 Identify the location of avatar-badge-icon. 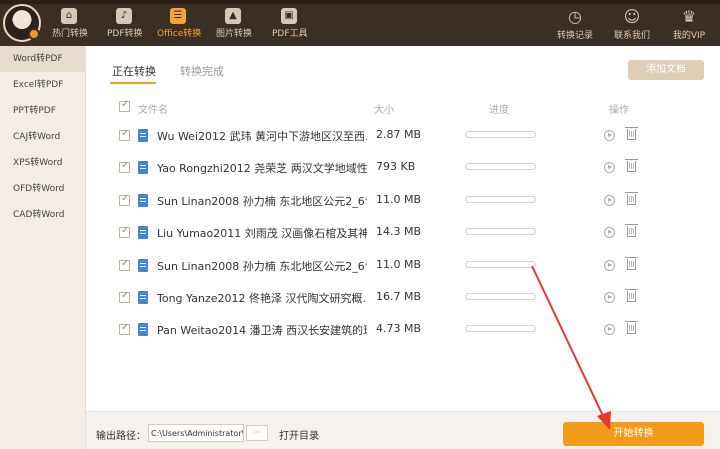
(34, 34).